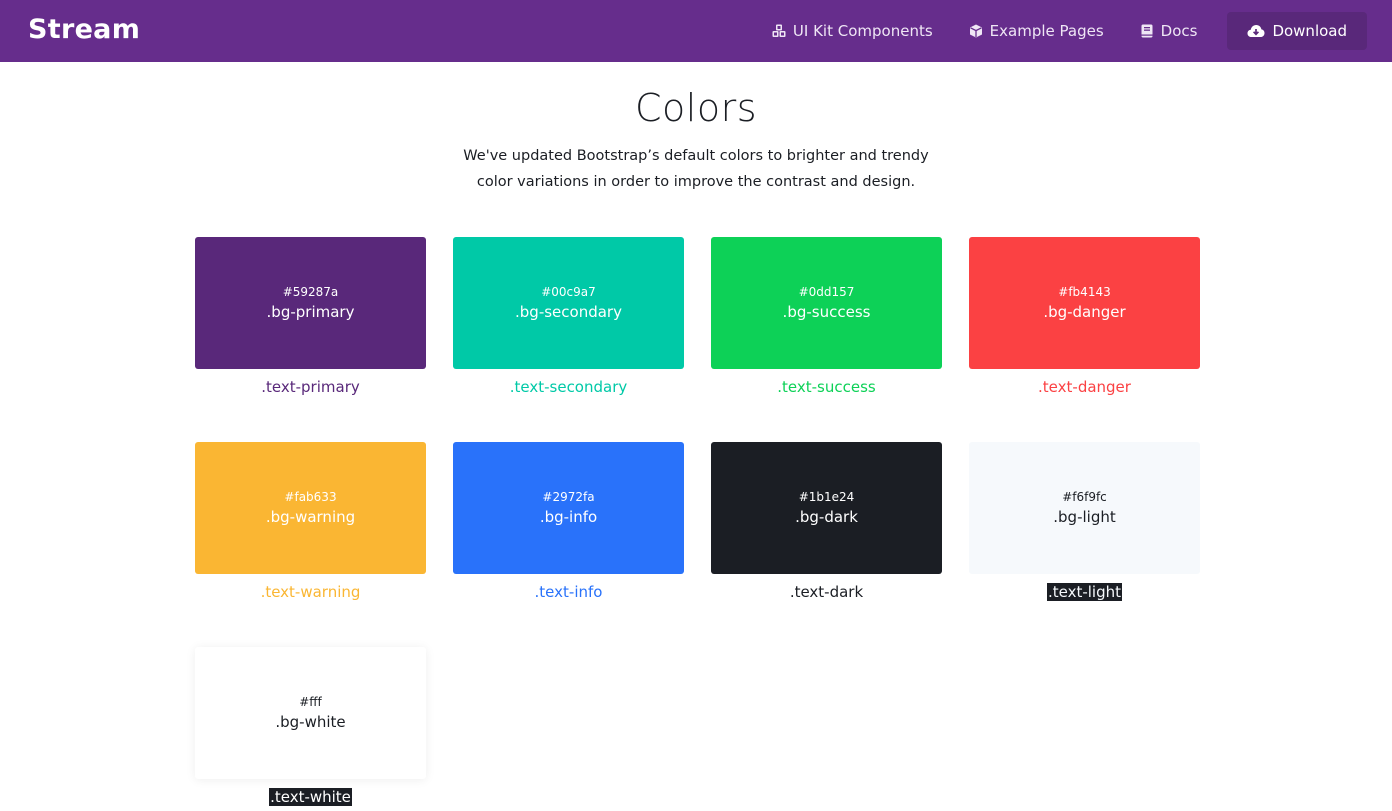 Image resolution: width=1392 pixels, height=811 pixels. I want to click on swatch-hex: #fb4143, so click(1084, 292).